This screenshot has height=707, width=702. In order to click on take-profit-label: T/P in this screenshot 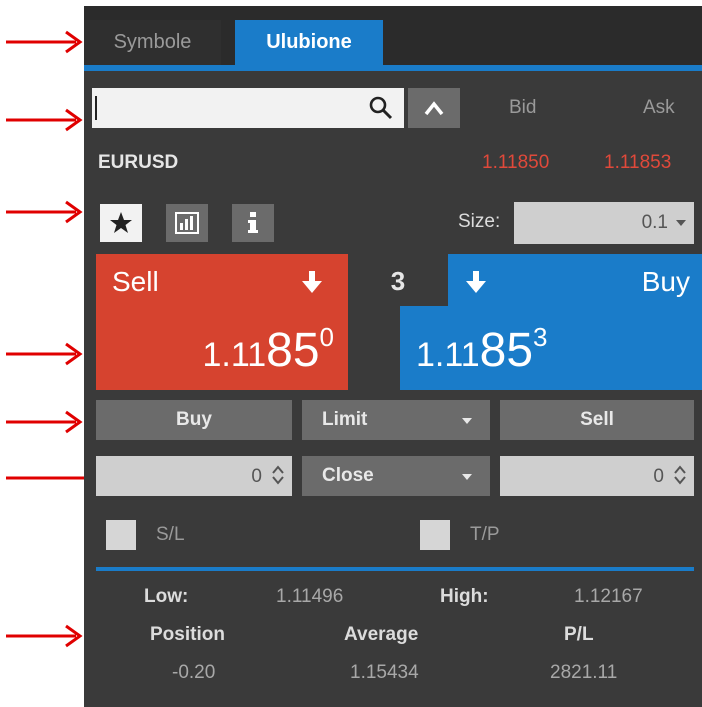, I will do `click(485, 534)`.